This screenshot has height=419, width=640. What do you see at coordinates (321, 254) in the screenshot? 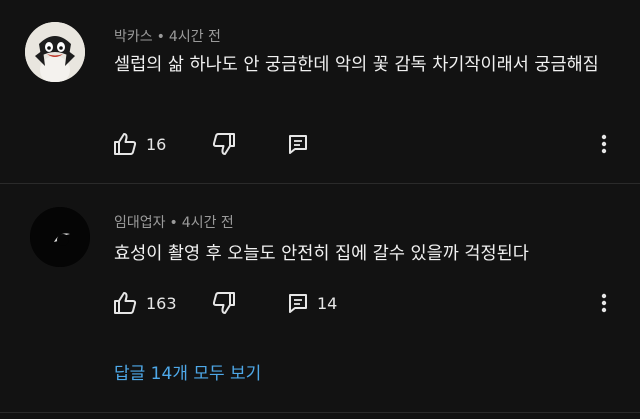
I see `comment-text: 효성이 촬영 후 오늘도 안전히 집에 갈수 있을까 걱정된다` at bounding box center [321, 254].